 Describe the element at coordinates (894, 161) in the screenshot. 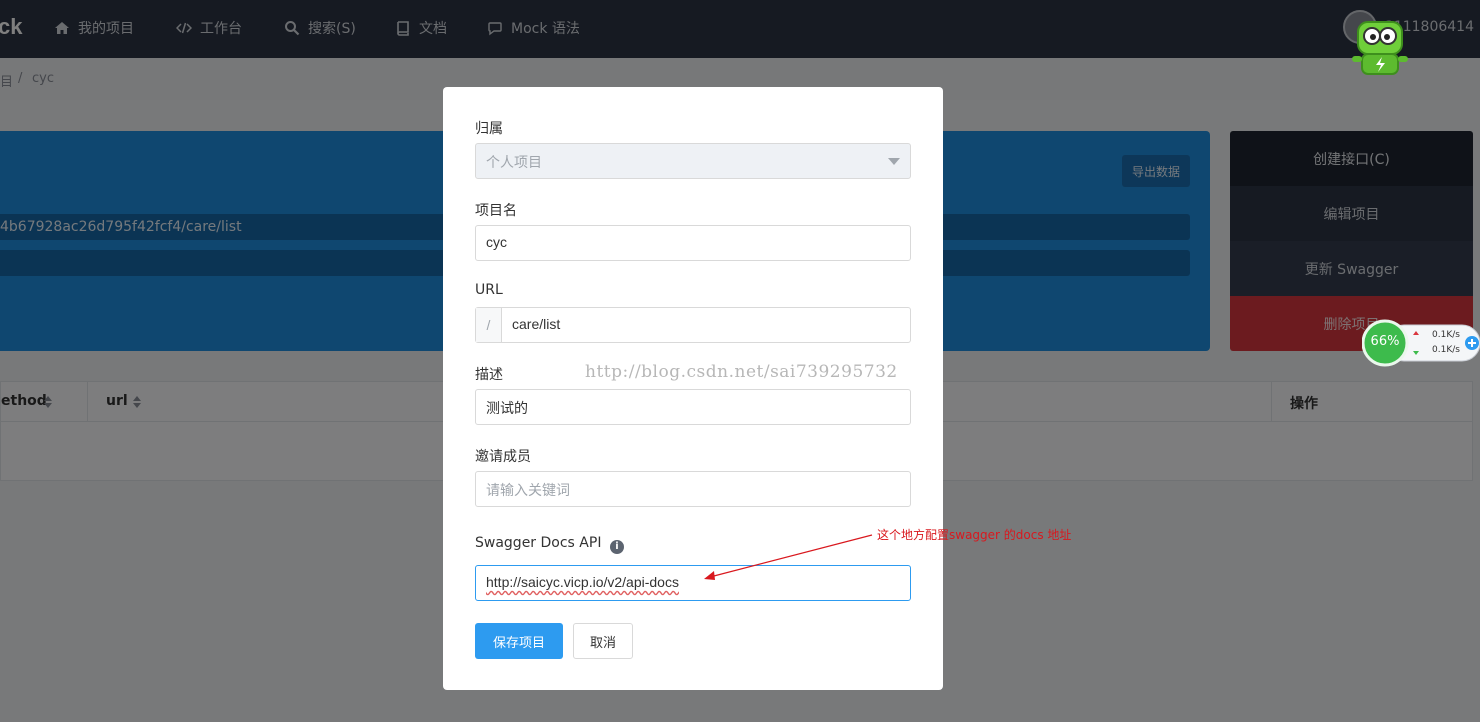

I see `chevron-down-icon` at that location.